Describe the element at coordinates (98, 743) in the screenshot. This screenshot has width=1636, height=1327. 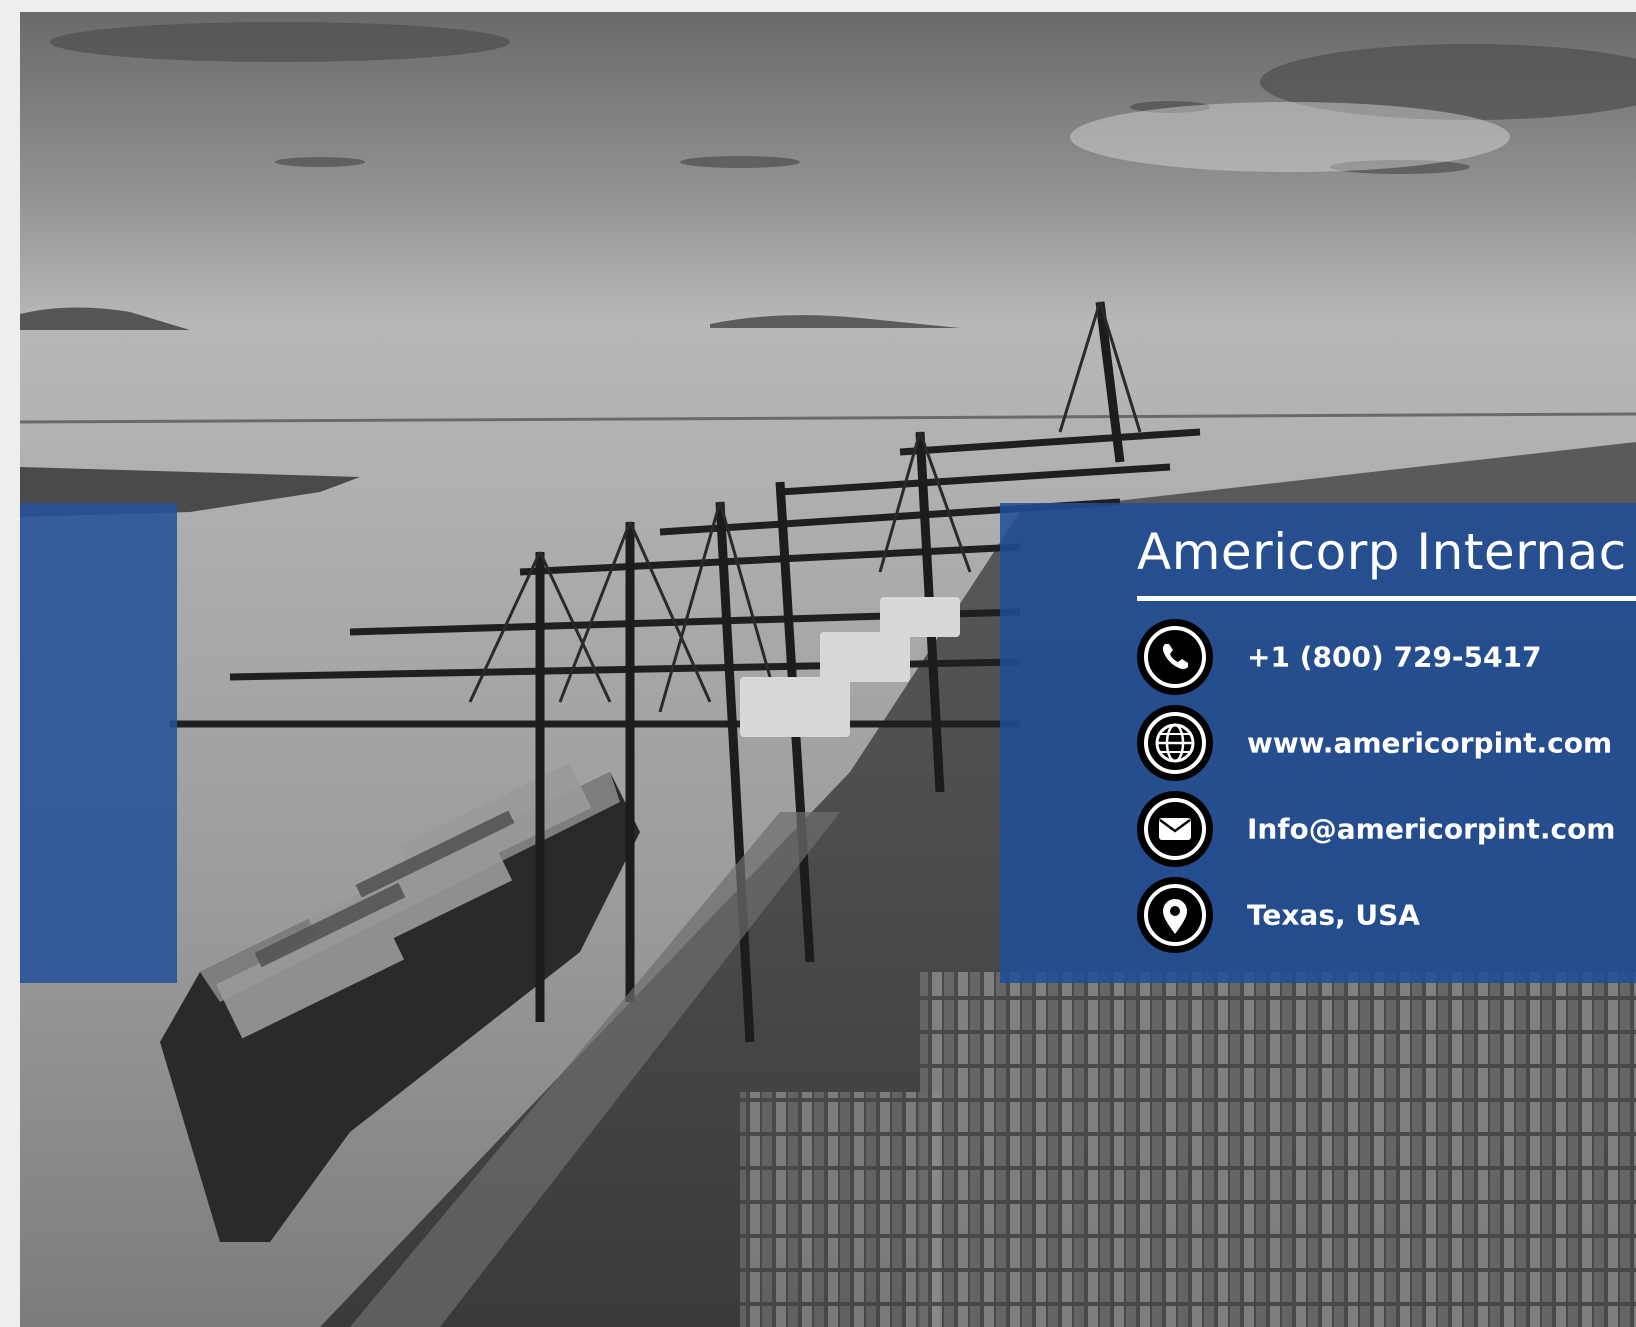
I see `left-accent-band` at that location.